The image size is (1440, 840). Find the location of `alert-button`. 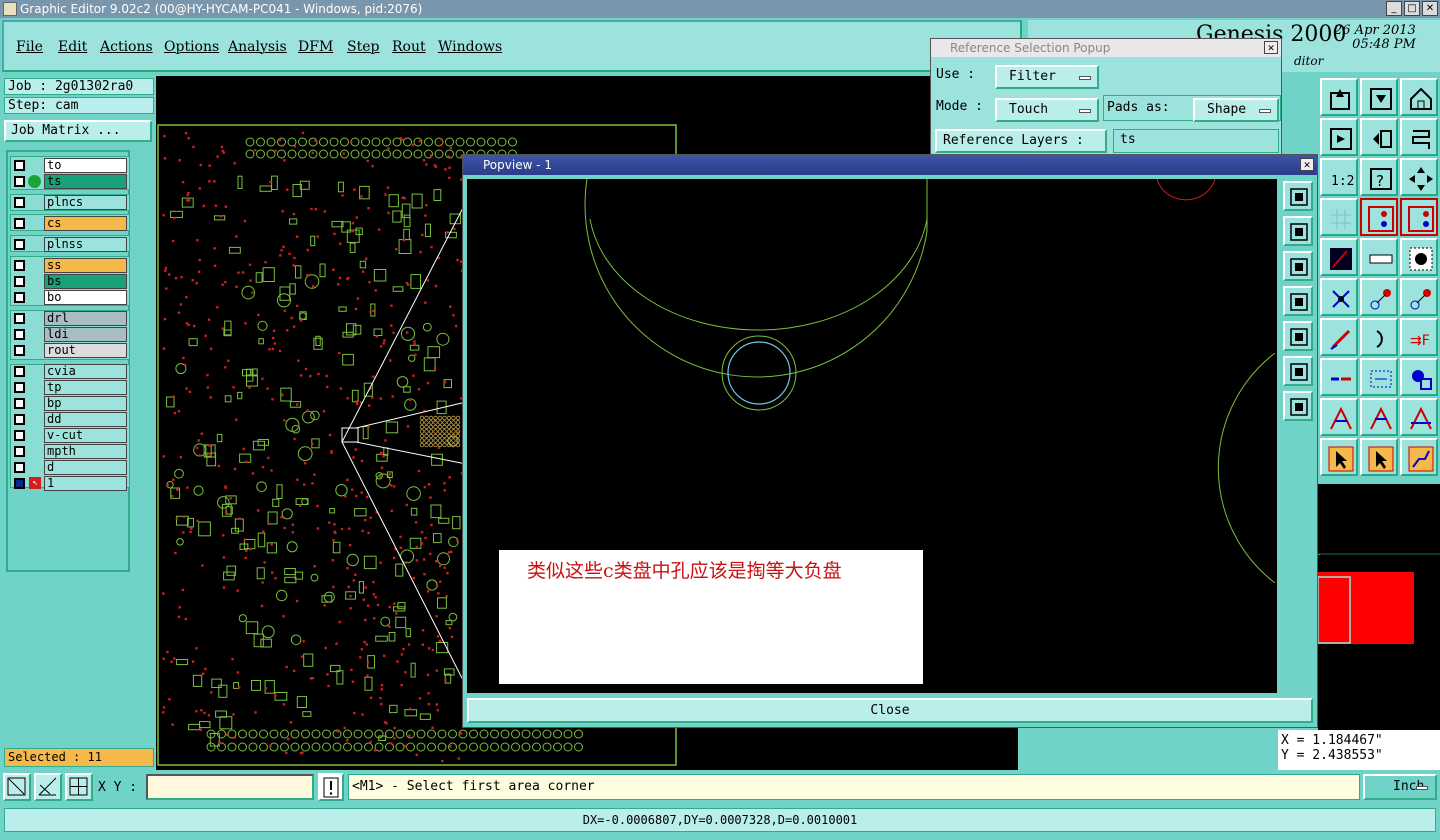

alert-button is located at coordinates (331, 787).